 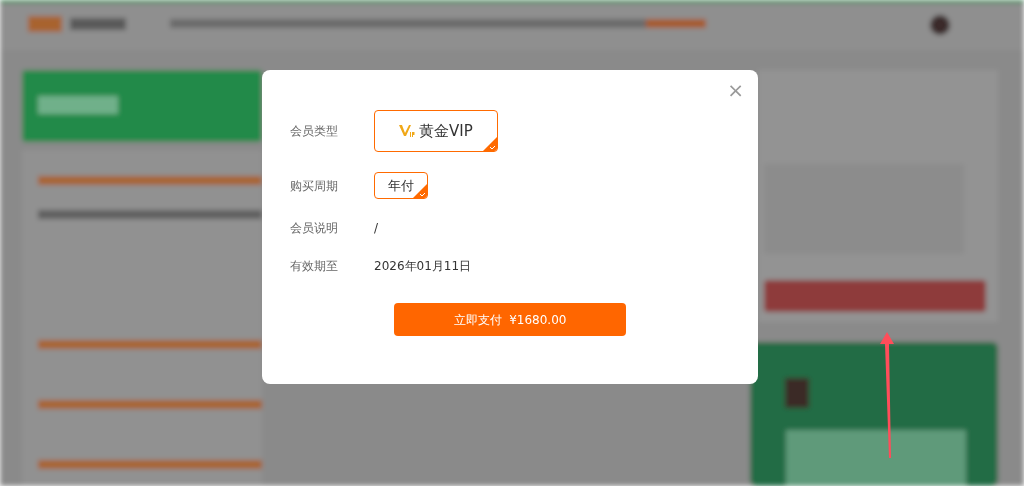 What do you see at coordinates (314, 131) in the screenshot?
I see `field-label: 会员类型` at bounding box center [314, 131].